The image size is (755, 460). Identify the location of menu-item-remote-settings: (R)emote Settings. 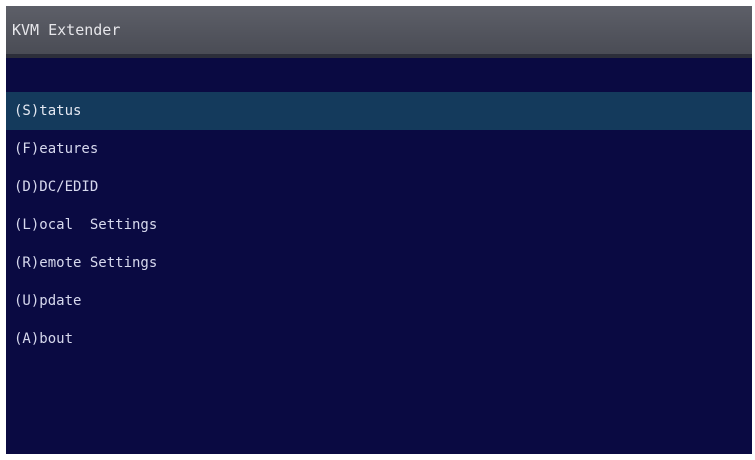
(379, 263).